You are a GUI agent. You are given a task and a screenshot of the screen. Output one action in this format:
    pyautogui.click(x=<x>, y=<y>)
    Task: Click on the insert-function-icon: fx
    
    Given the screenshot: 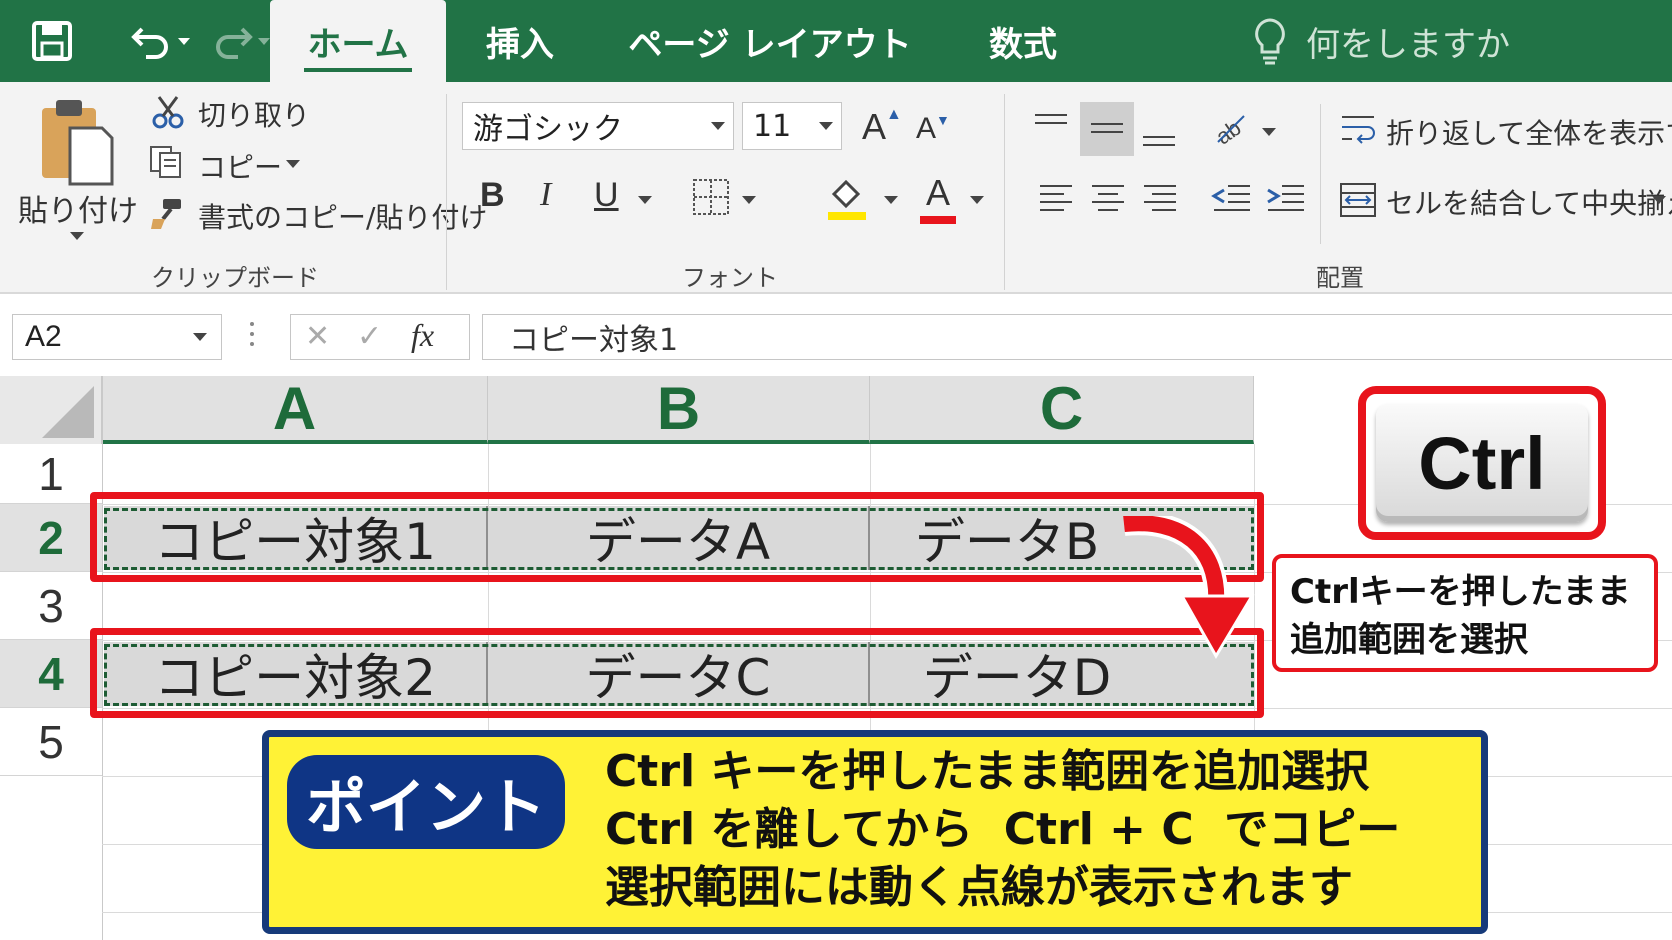 What is the action you would take?
    pyautogui.click(x=422, y=335)
    